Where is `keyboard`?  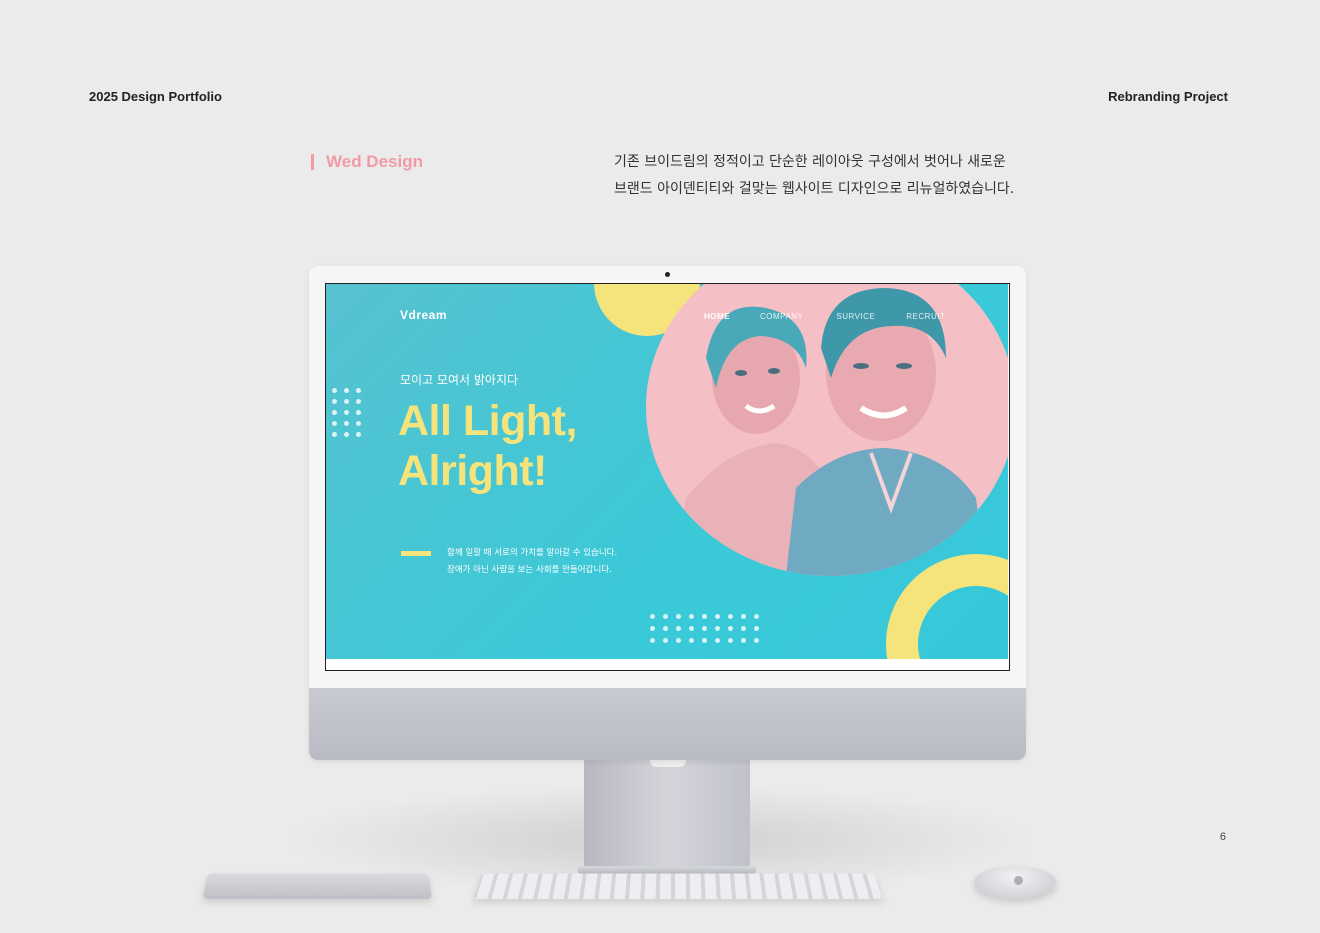
keyboard is located at coordinates (678, 886).